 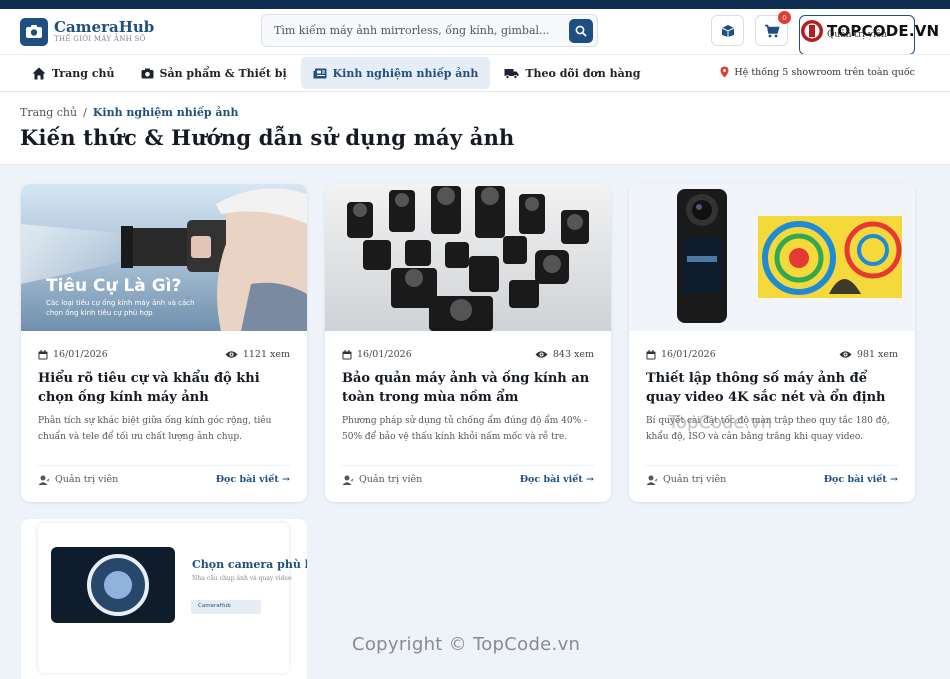 I want to click on article-views: 843 xem, so click(x=573, y=354).